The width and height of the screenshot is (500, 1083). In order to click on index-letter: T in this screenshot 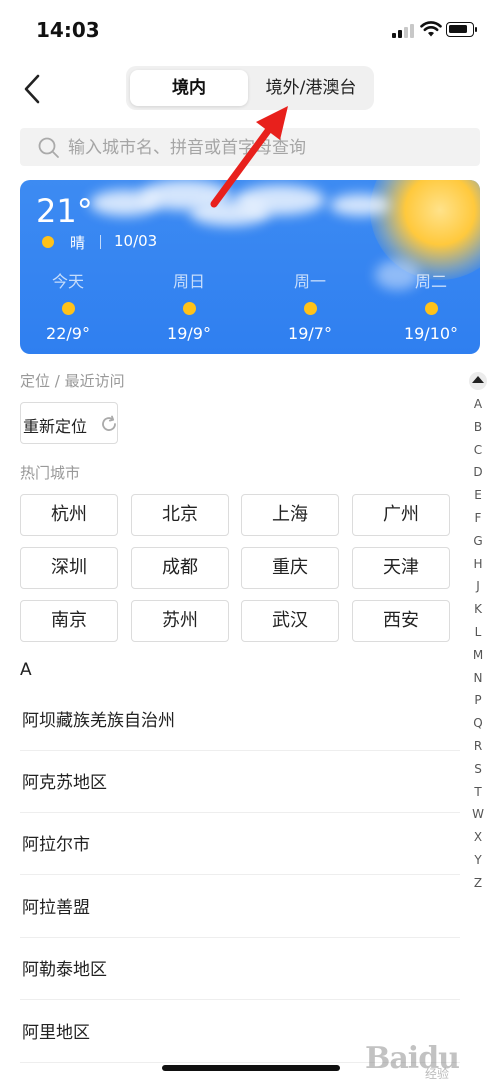, I will do `click(478, 792)`.